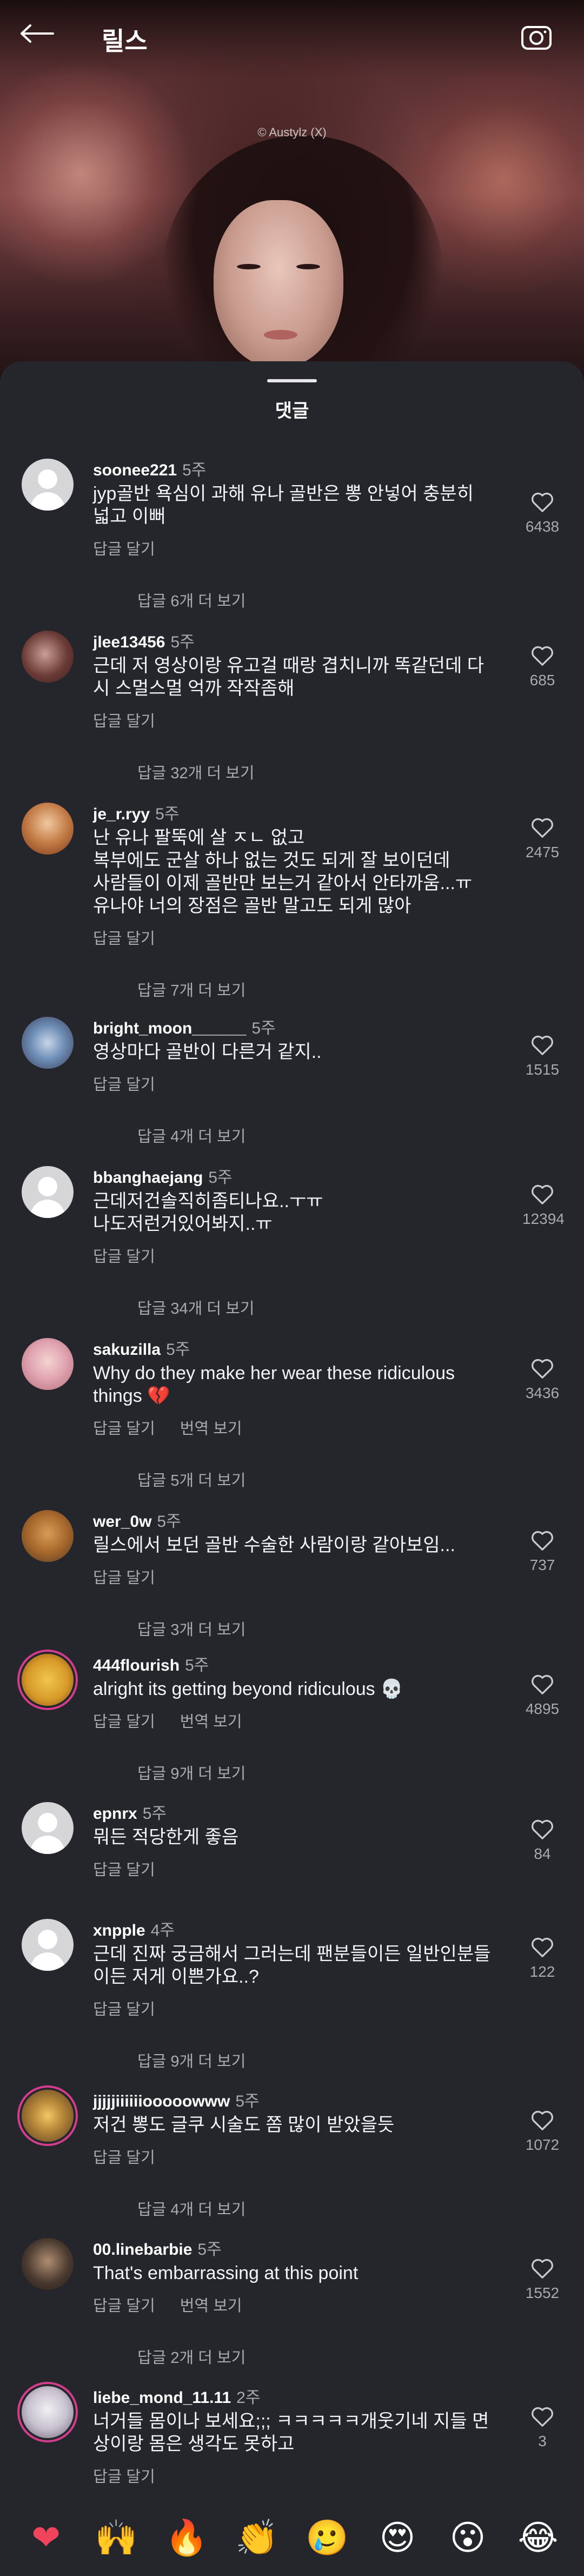  What do you see at coordinates (116, 2537) in the screenshot?
I see `raised-hands-emoji: 🙌` at bounding box center [116, 2537].